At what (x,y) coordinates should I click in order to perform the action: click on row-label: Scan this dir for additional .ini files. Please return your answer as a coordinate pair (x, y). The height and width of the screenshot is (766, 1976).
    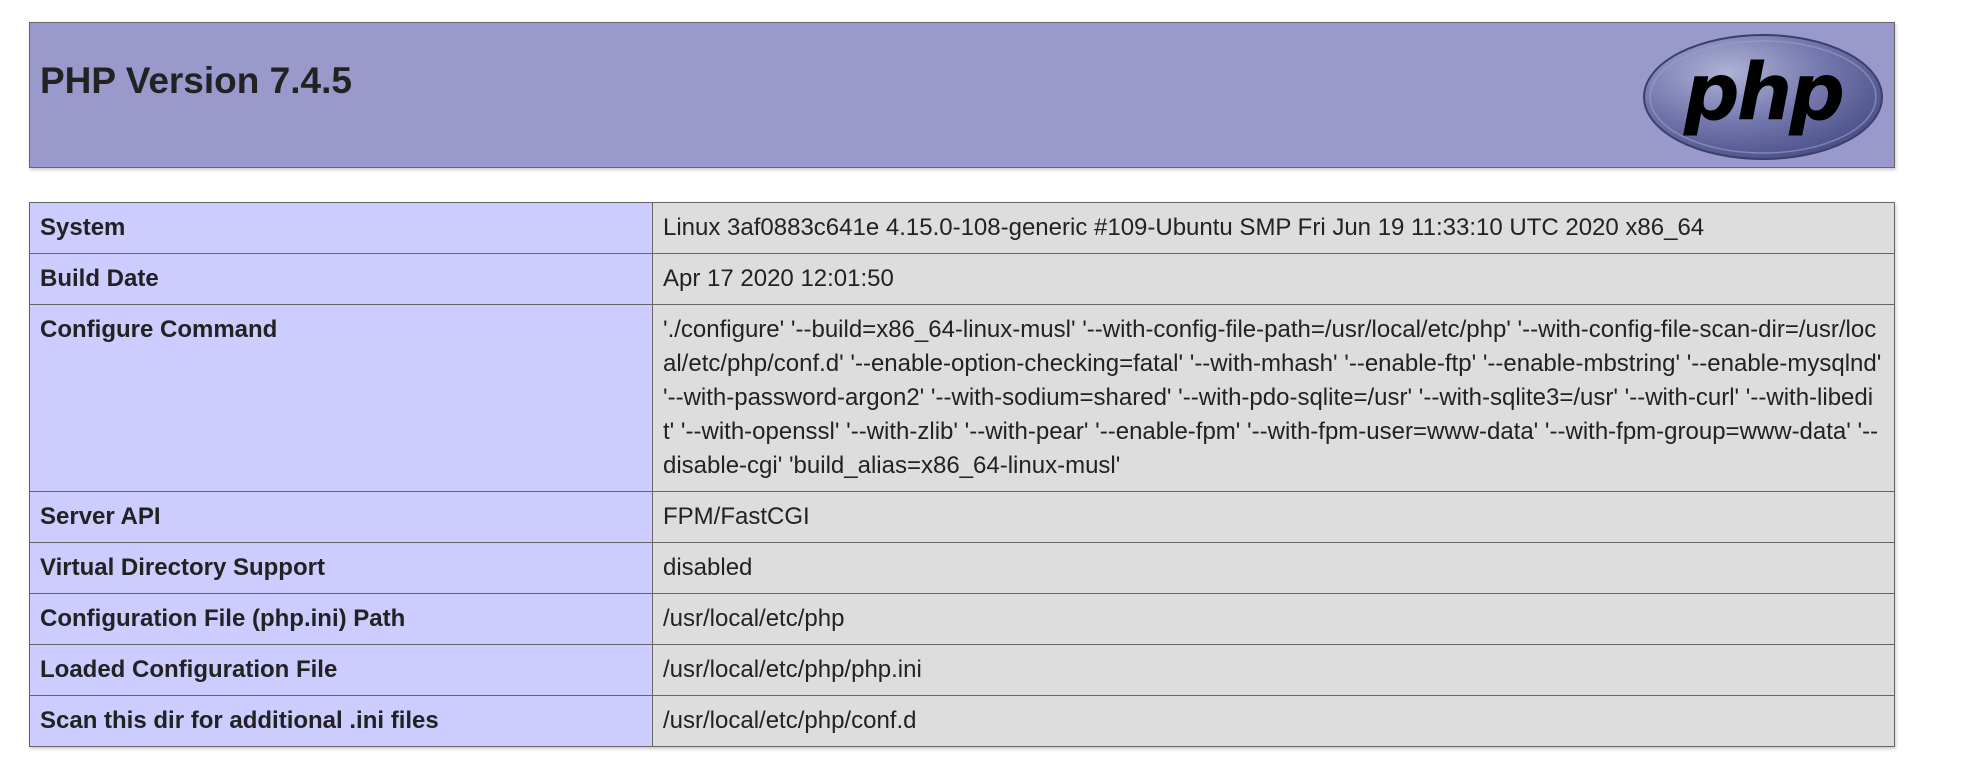
    Looking at the image, I should click on (341, 721).